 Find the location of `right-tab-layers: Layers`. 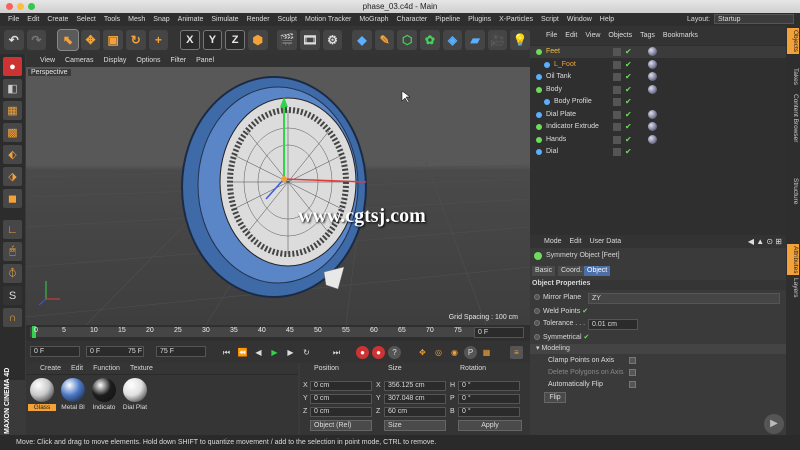

right-tab-layers: Layers is located at coordinates (793, 288).